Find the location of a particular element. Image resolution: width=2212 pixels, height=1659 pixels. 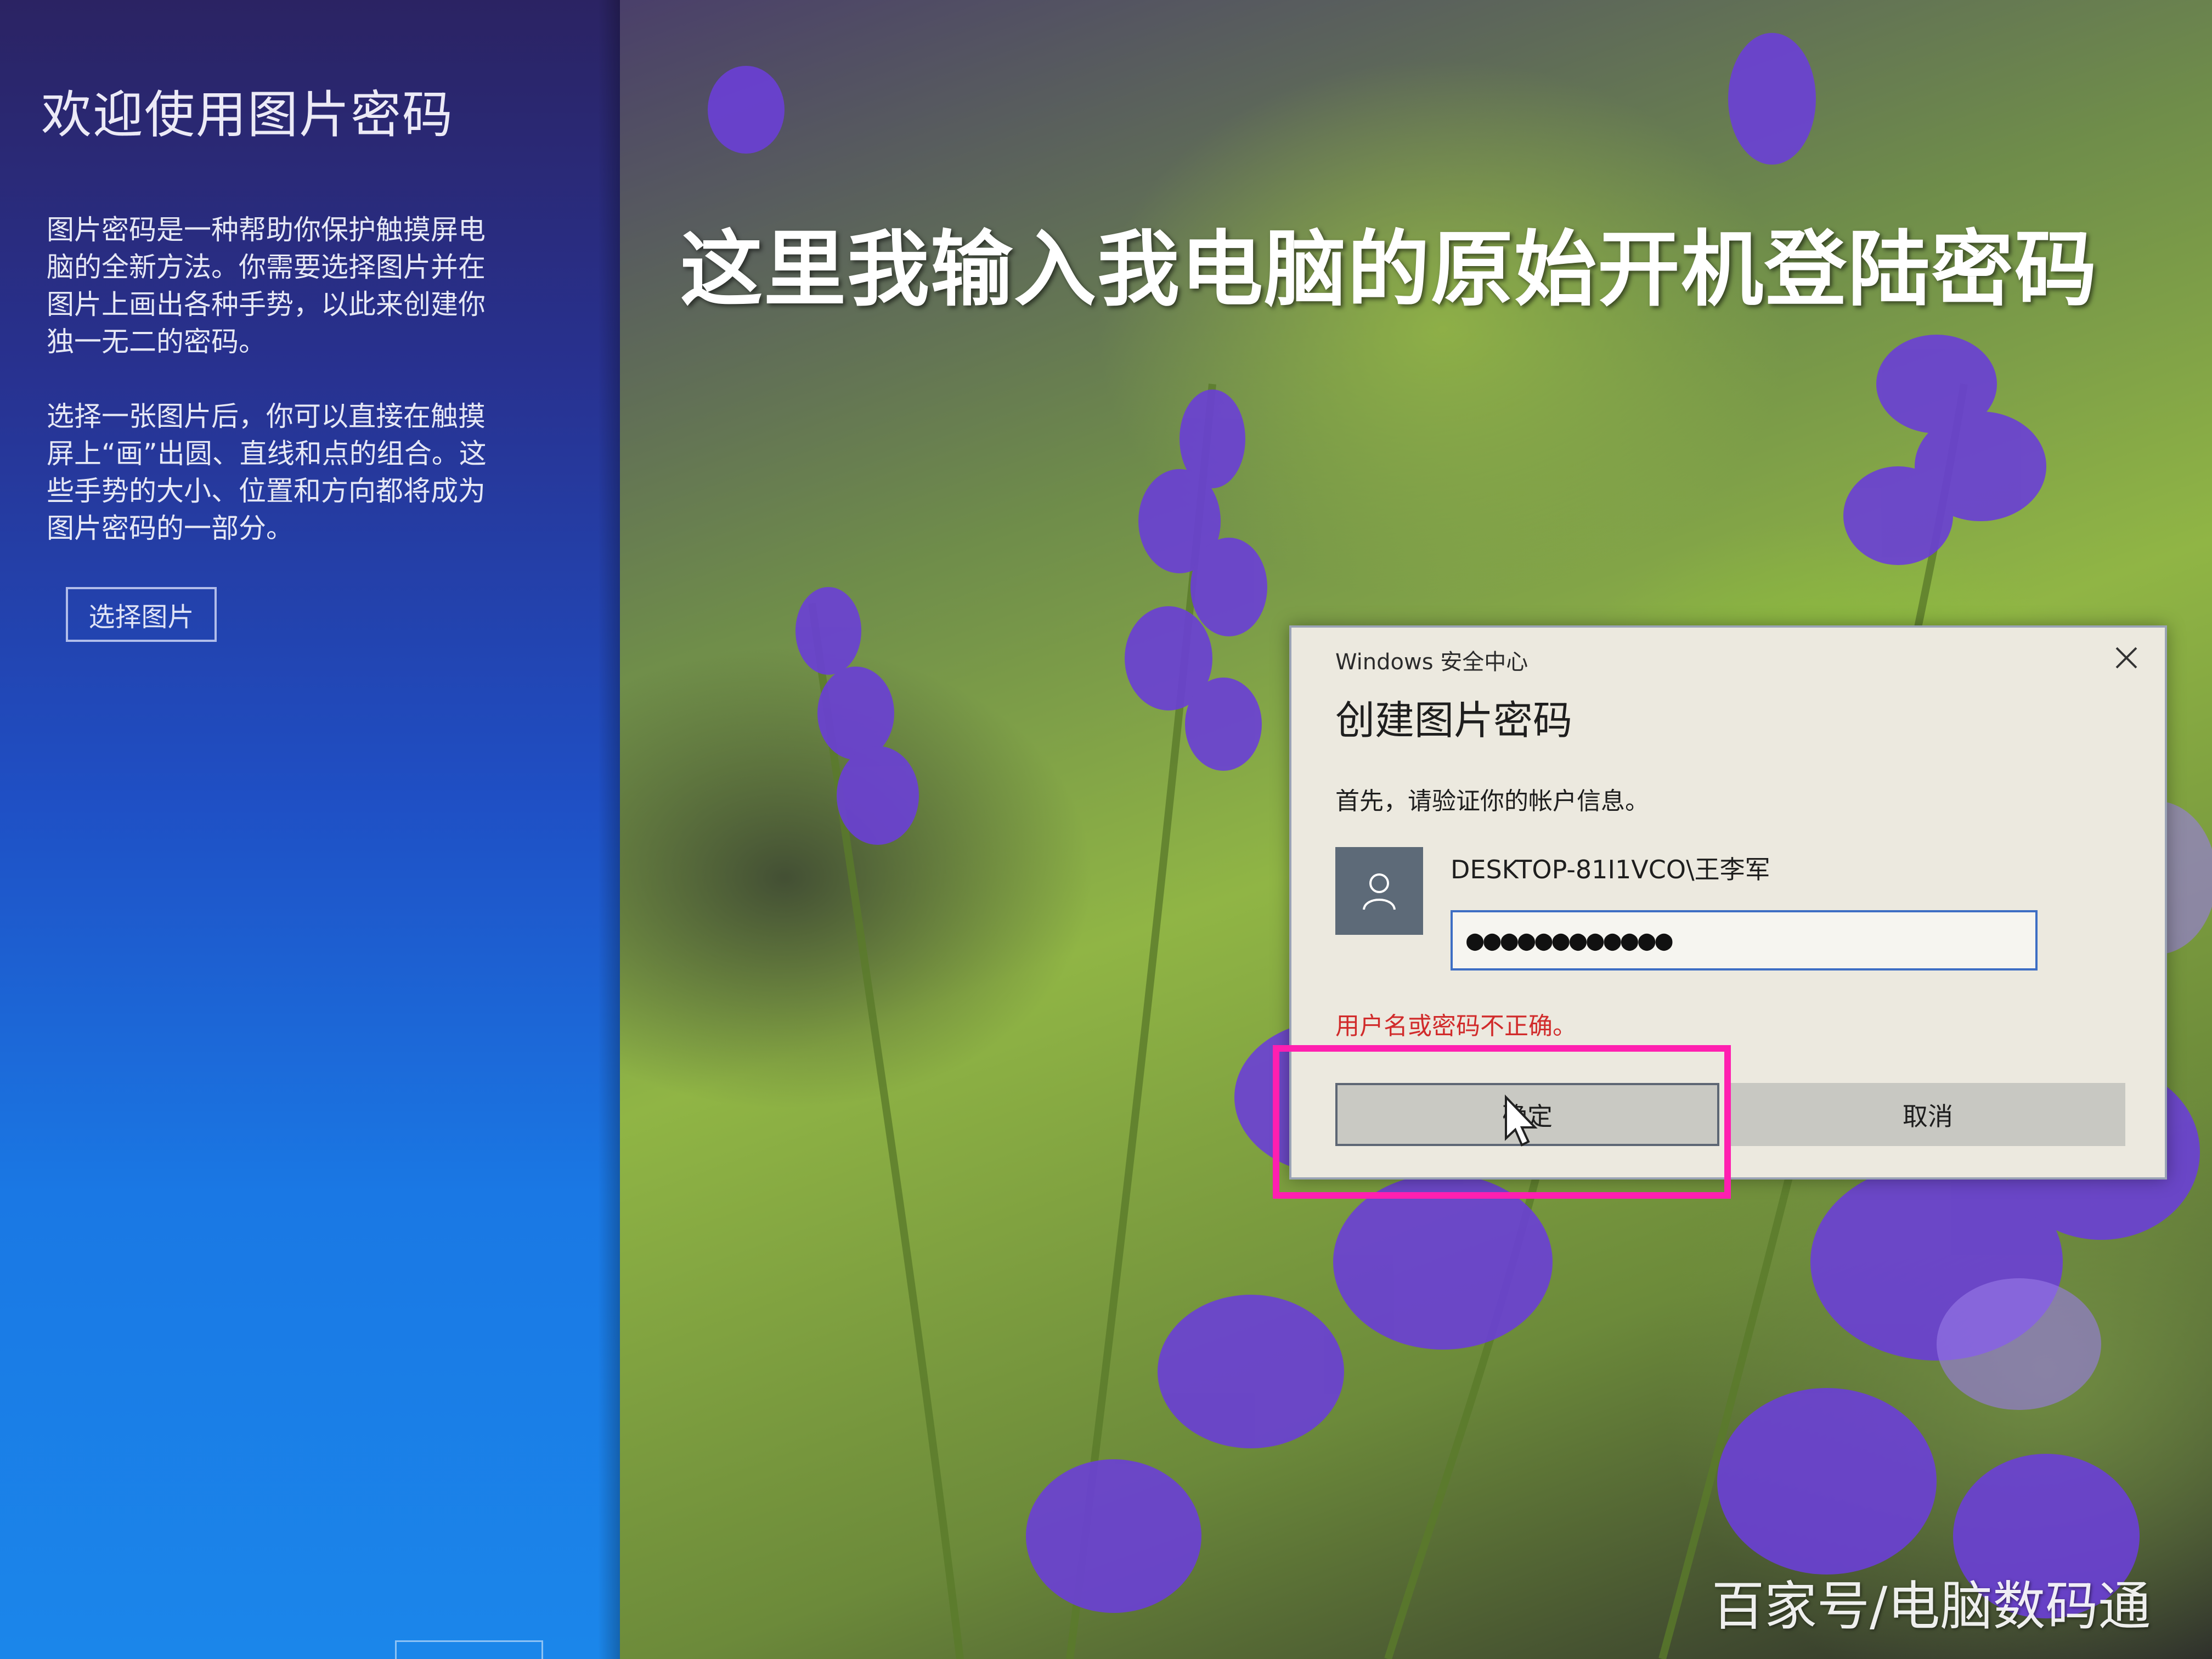

avatar is located at coordinates (1379, 891).